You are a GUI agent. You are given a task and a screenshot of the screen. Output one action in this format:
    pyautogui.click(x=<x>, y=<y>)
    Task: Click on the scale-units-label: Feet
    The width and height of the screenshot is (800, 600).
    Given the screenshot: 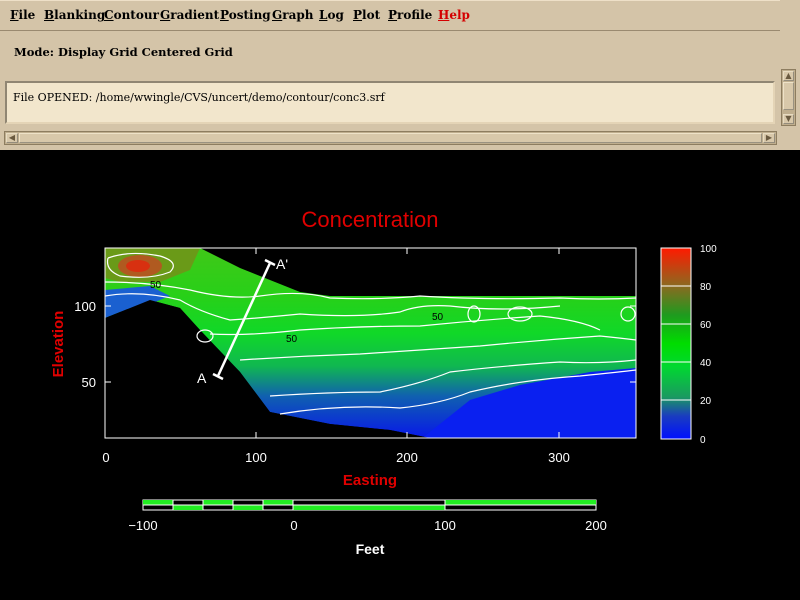 What is the action you would take?
    pyautogui.click(x=370, y=549)
    